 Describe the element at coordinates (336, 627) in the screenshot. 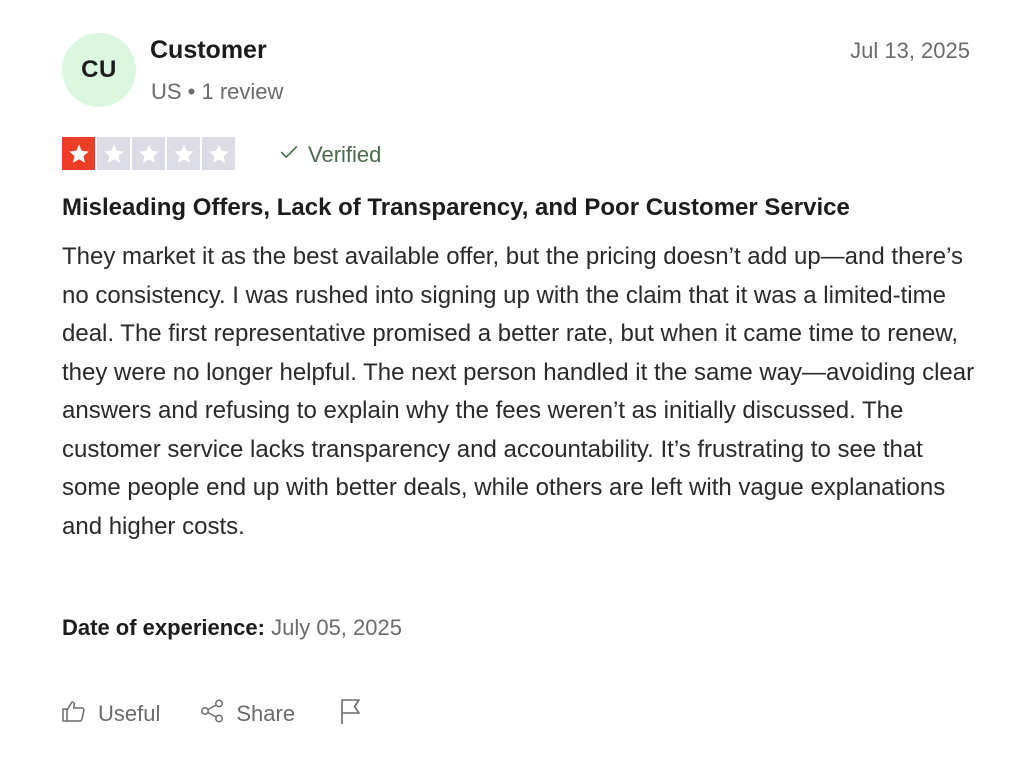

I see `experience-date: July 05, 2025` at that location.